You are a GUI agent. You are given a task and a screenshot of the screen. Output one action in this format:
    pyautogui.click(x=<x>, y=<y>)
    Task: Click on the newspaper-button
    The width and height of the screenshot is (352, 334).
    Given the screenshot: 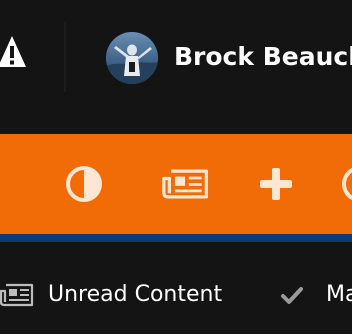 What is the action you would take?
    pyautogui.click(x=186, y=184)
    